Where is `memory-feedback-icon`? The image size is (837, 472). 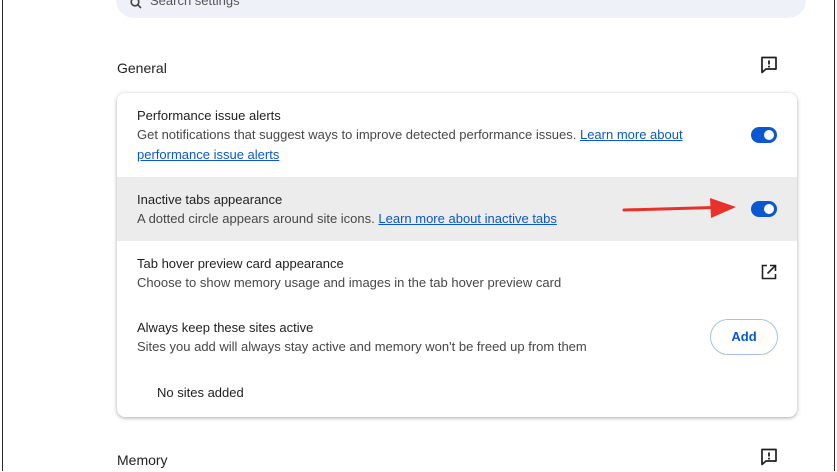 memory-feedback-icon is located at coordinates (769, 457).